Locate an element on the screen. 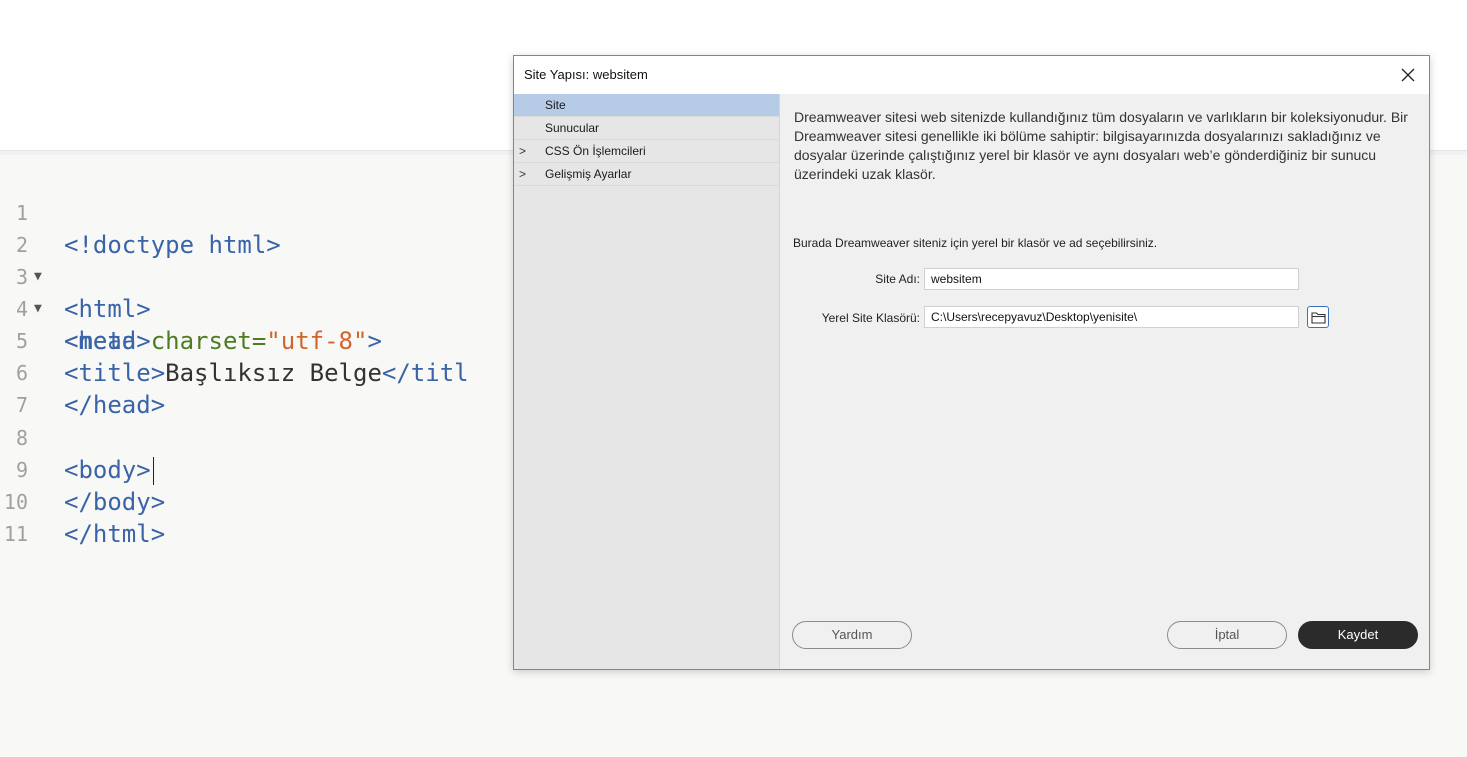 Image resolution: width=1467 pixels, height=757 pixels. sidebar-item-site: Site is located at coordinates (646, 105).